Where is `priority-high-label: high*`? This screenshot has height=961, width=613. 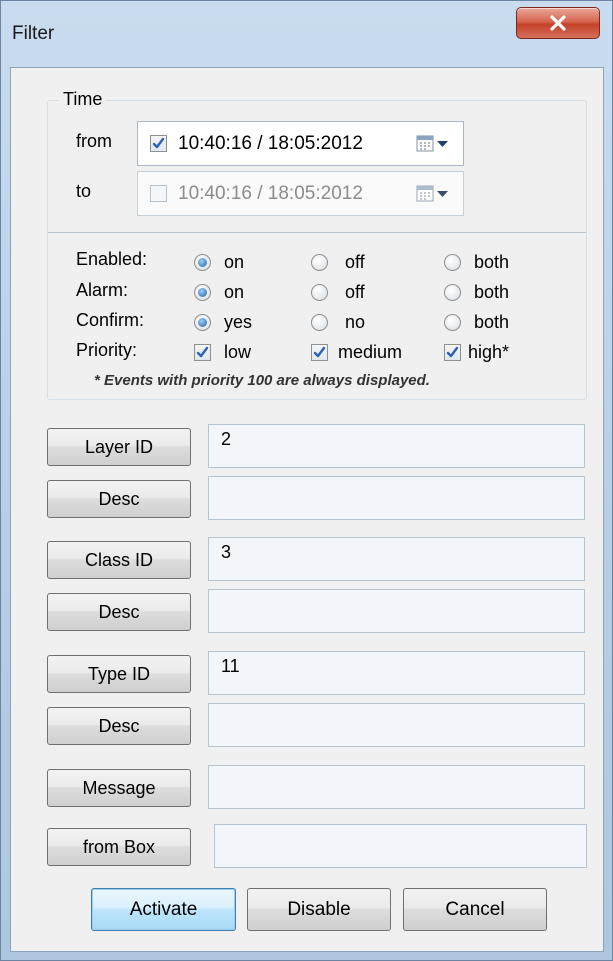
priority-high-label: high* is located at coordinates (488, 352).